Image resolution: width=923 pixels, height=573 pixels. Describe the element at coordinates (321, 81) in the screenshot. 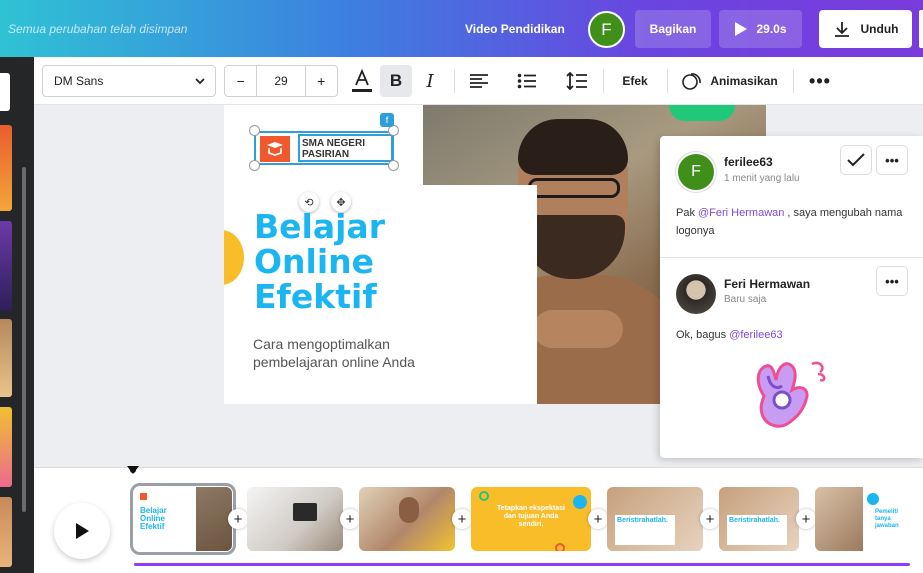

I see `font-size-increase-button: +` at that location.